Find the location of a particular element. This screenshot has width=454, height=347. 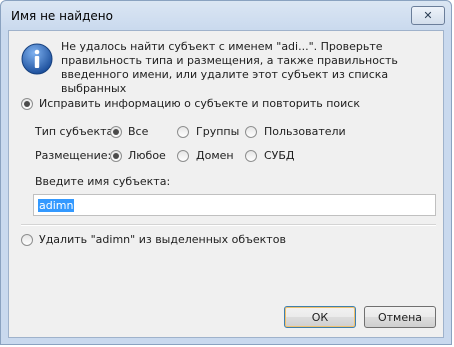

name-label: Введите имя субъекта: is located at coordinates (103, 181).